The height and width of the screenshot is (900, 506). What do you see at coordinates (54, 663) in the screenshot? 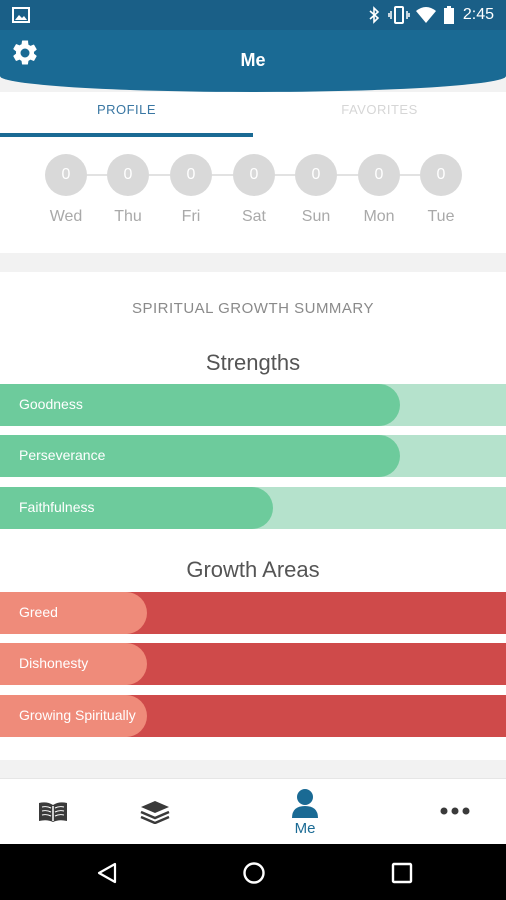
I see `growth-label: Dishonesty` at bounding box center [54, 663].